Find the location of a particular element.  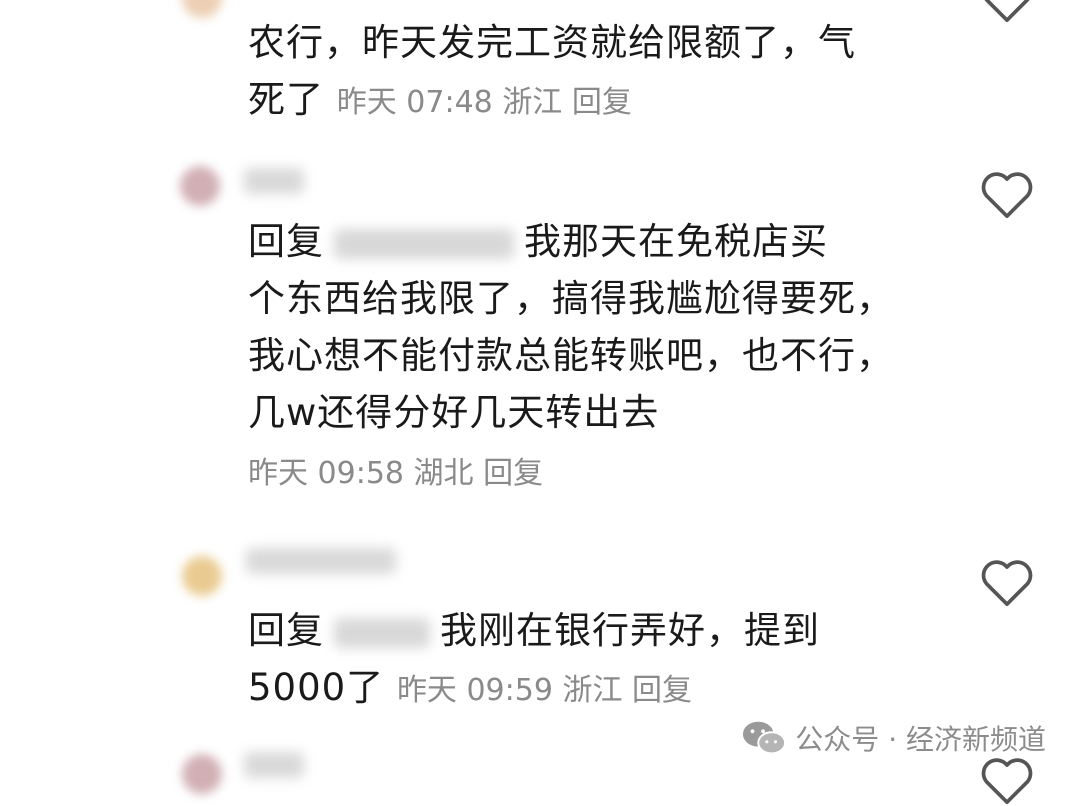

comment-line: 几w还得分好几天转出去 is located at coordinates (454, 412).